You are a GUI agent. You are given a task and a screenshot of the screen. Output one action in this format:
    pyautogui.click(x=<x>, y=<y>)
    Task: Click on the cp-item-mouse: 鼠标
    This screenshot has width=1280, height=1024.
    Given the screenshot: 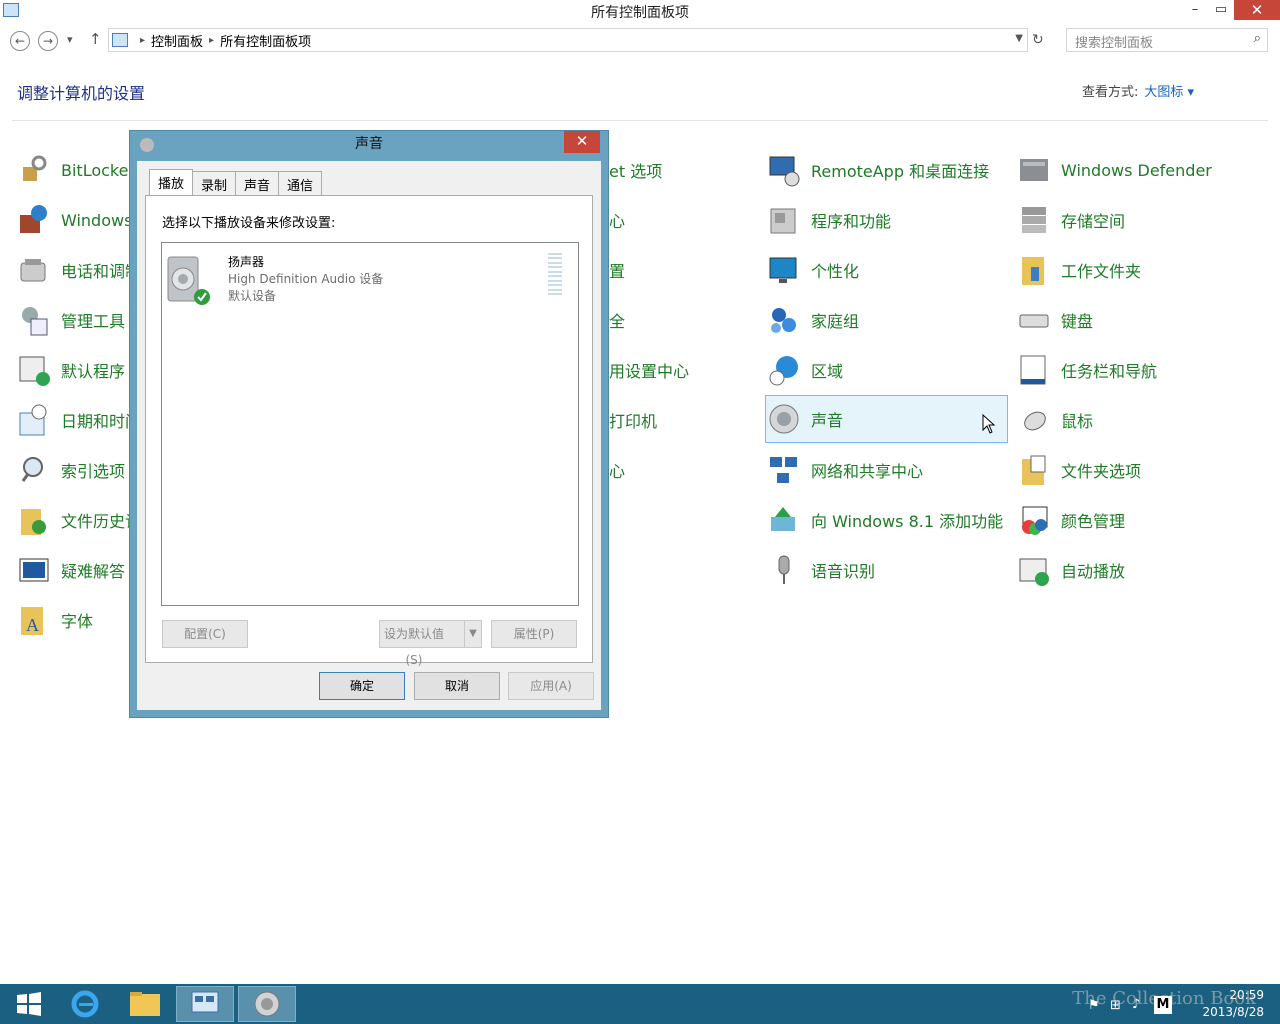 What is the action you would take?
    pyautogui.click(x=1055, y=420)
    